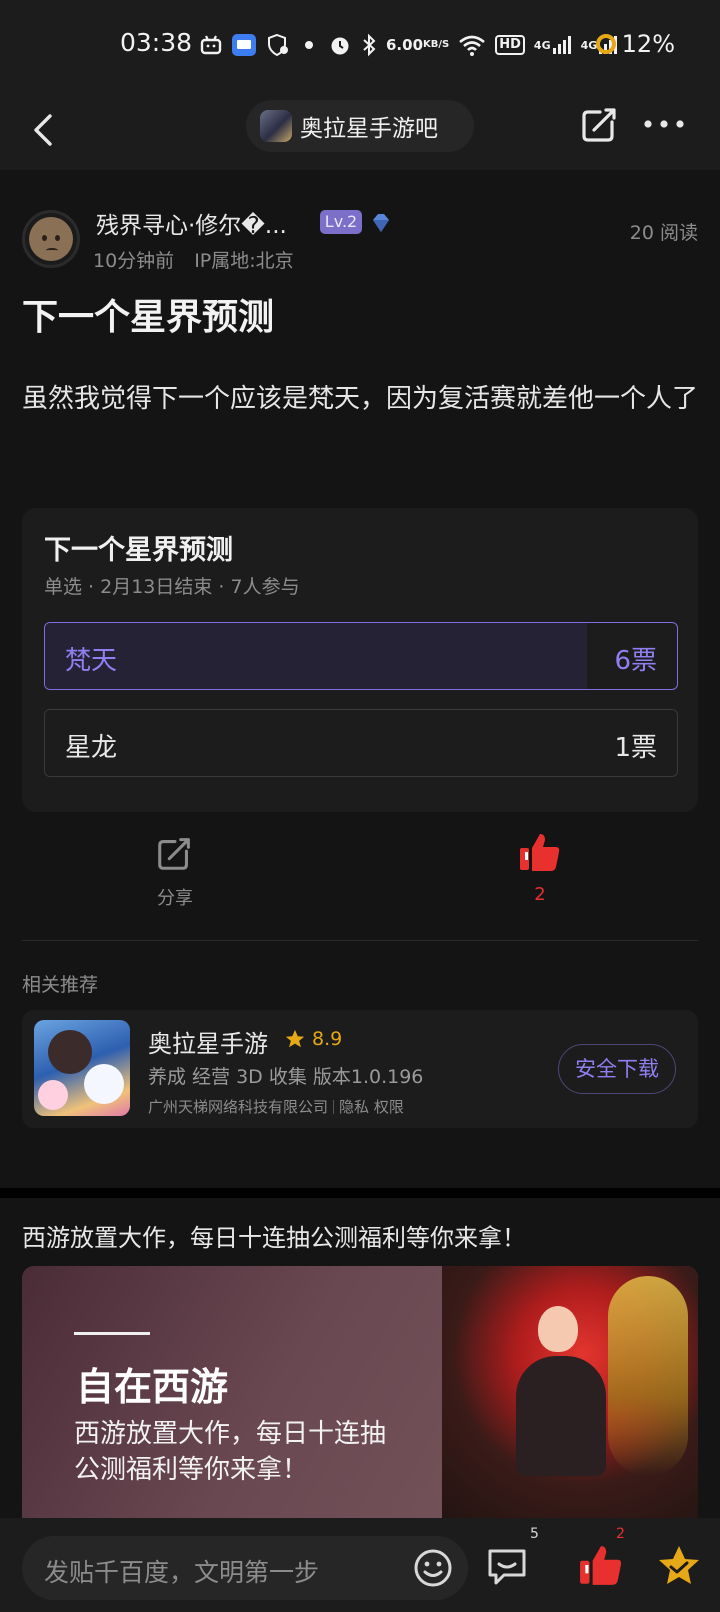  I want to click on app-rating: 8.9, so click(327, 1039).